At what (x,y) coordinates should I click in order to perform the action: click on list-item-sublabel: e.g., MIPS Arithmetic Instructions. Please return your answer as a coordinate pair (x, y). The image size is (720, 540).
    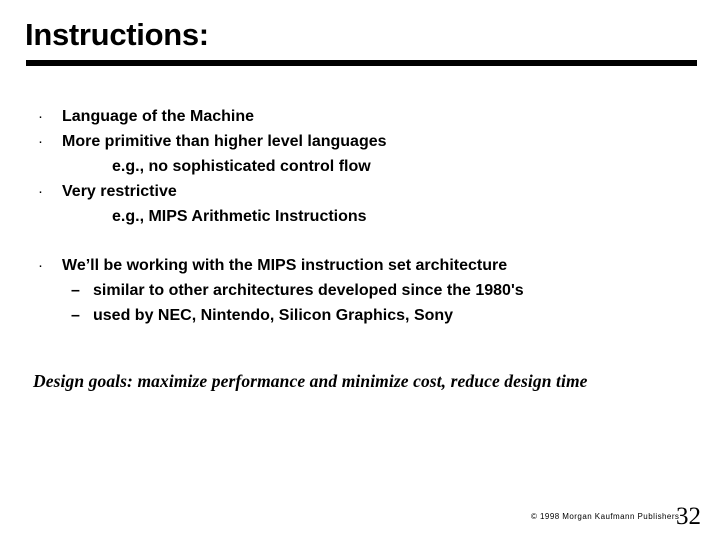
    Looking at the image, I should click on (239, 216).